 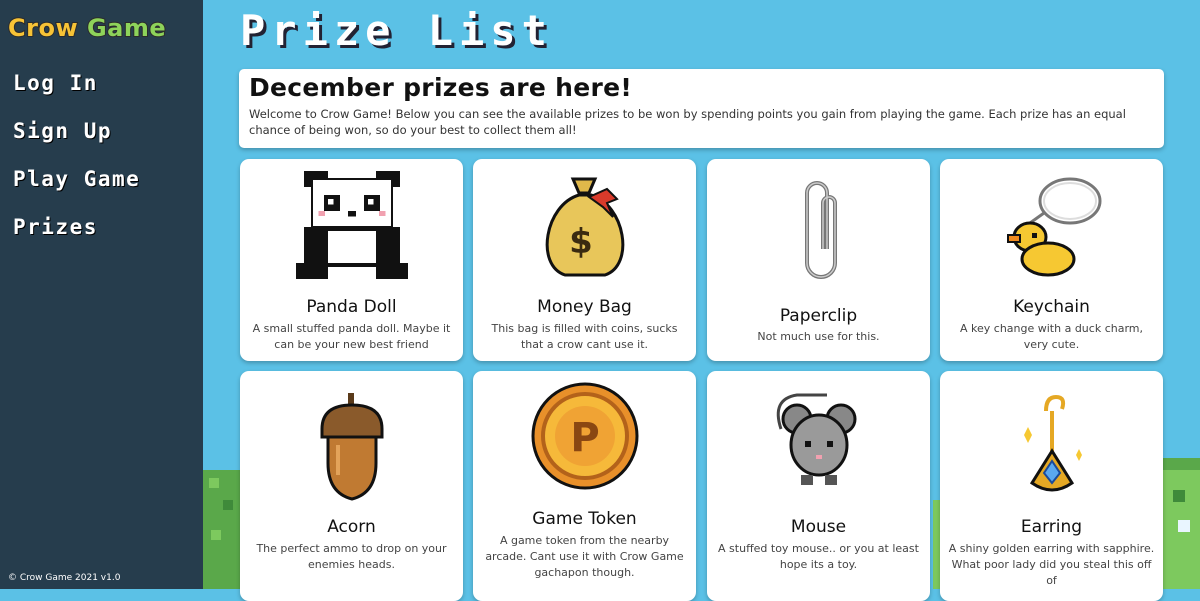 What do you see at coordinates (1051, 225) in the screenshot?
I see `duck-keychain-icon` at bounding box center [1051, 225].